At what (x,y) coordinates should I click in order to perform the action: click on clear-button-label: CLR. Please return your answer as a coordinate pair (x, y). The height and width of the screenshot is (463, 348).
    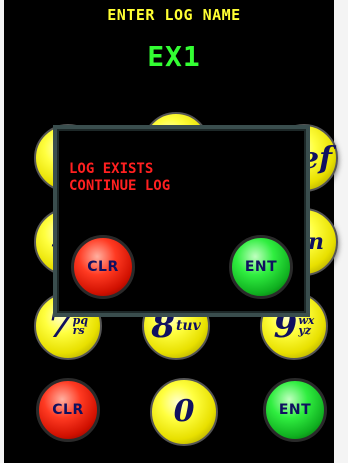
    Looking at the image, I should click on (68, 410).